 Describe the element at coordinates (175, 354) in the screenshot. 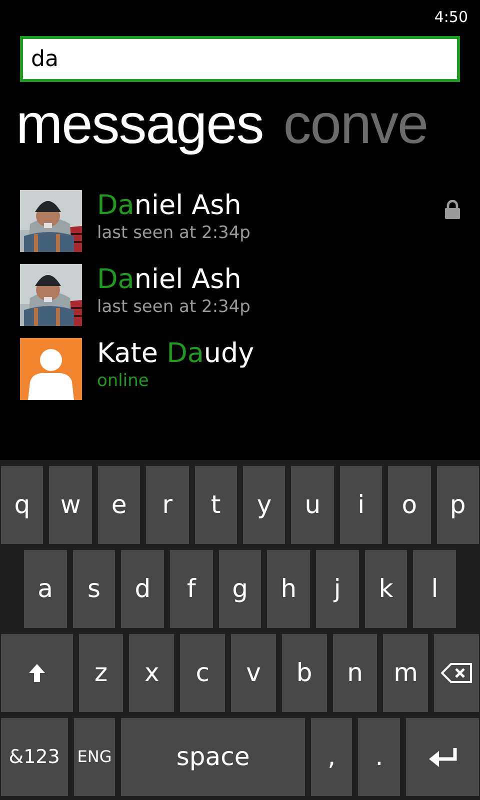

I see `contact-name: Kate Daudy` at that location.